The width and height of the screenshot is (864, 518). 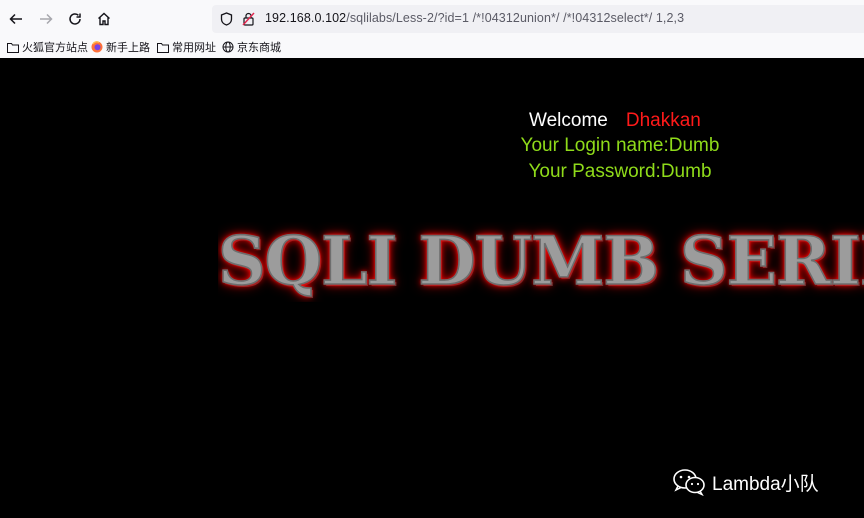 I want to click on home-icon, so click(x=104, y=19).